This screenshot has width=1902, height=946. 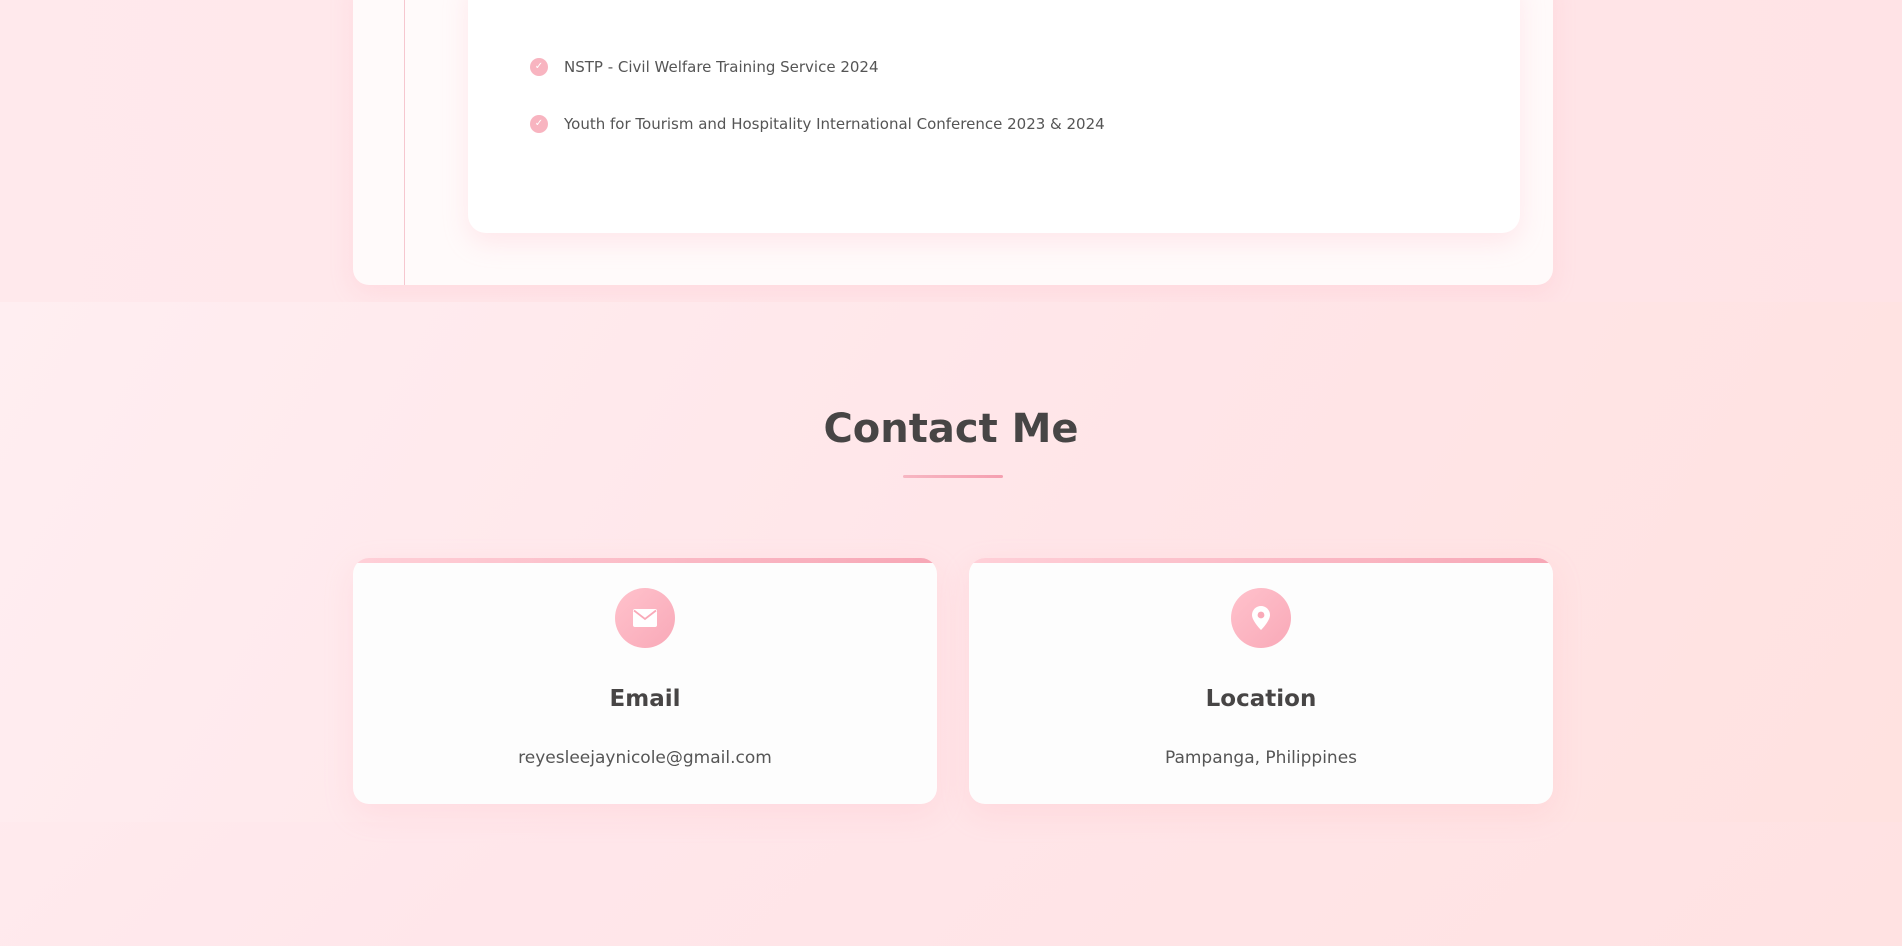 I want to click on email-value: reyesleejaynicole@gmail.com, so click(x=645, y=758).